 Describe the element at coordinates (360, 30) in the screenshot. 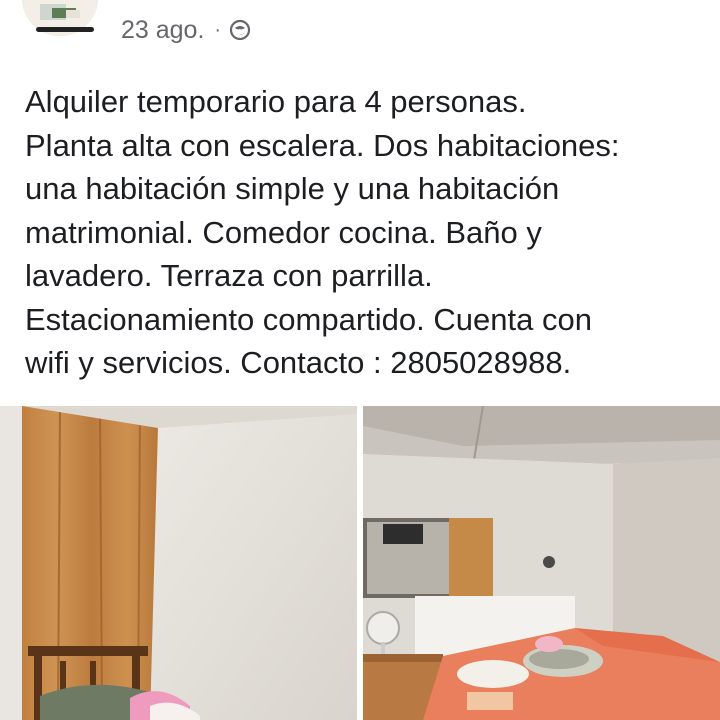

I see `post-header: 23 ago. ·` at that location.